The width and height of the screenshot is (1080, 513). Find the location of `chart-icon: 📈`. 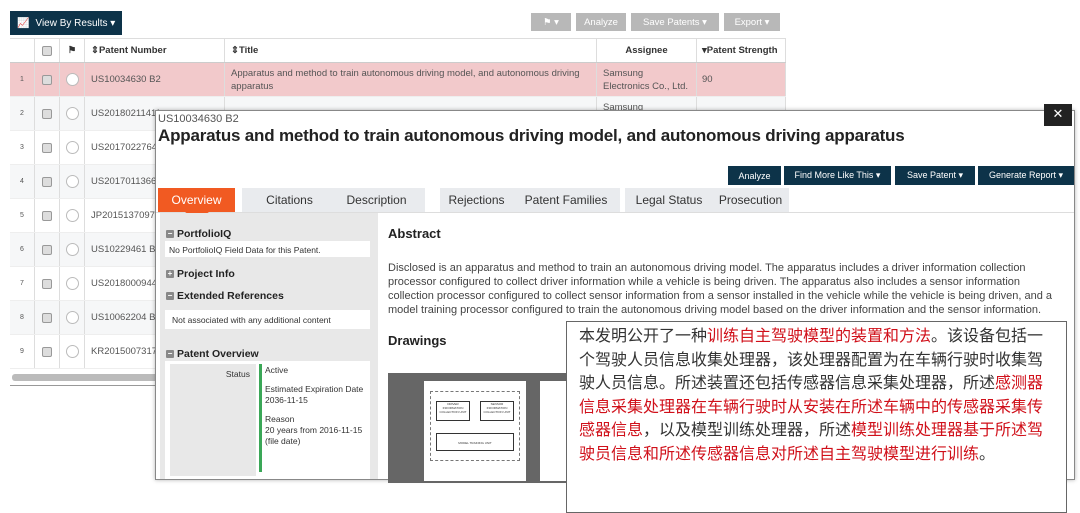

chart-icon: 📈 is located at coordinates (23, 23).